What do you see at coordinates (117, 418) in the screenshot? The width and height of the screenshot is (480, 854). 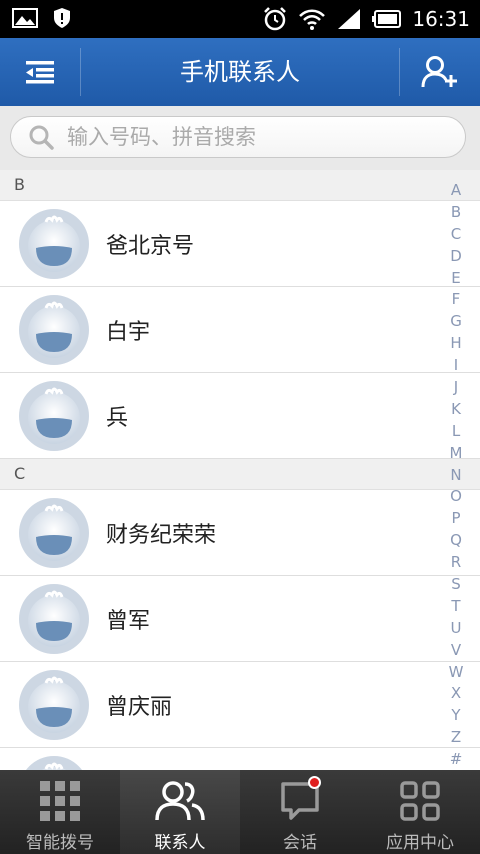 I see `contact-name: 兵` at bounding box center [117, 418].